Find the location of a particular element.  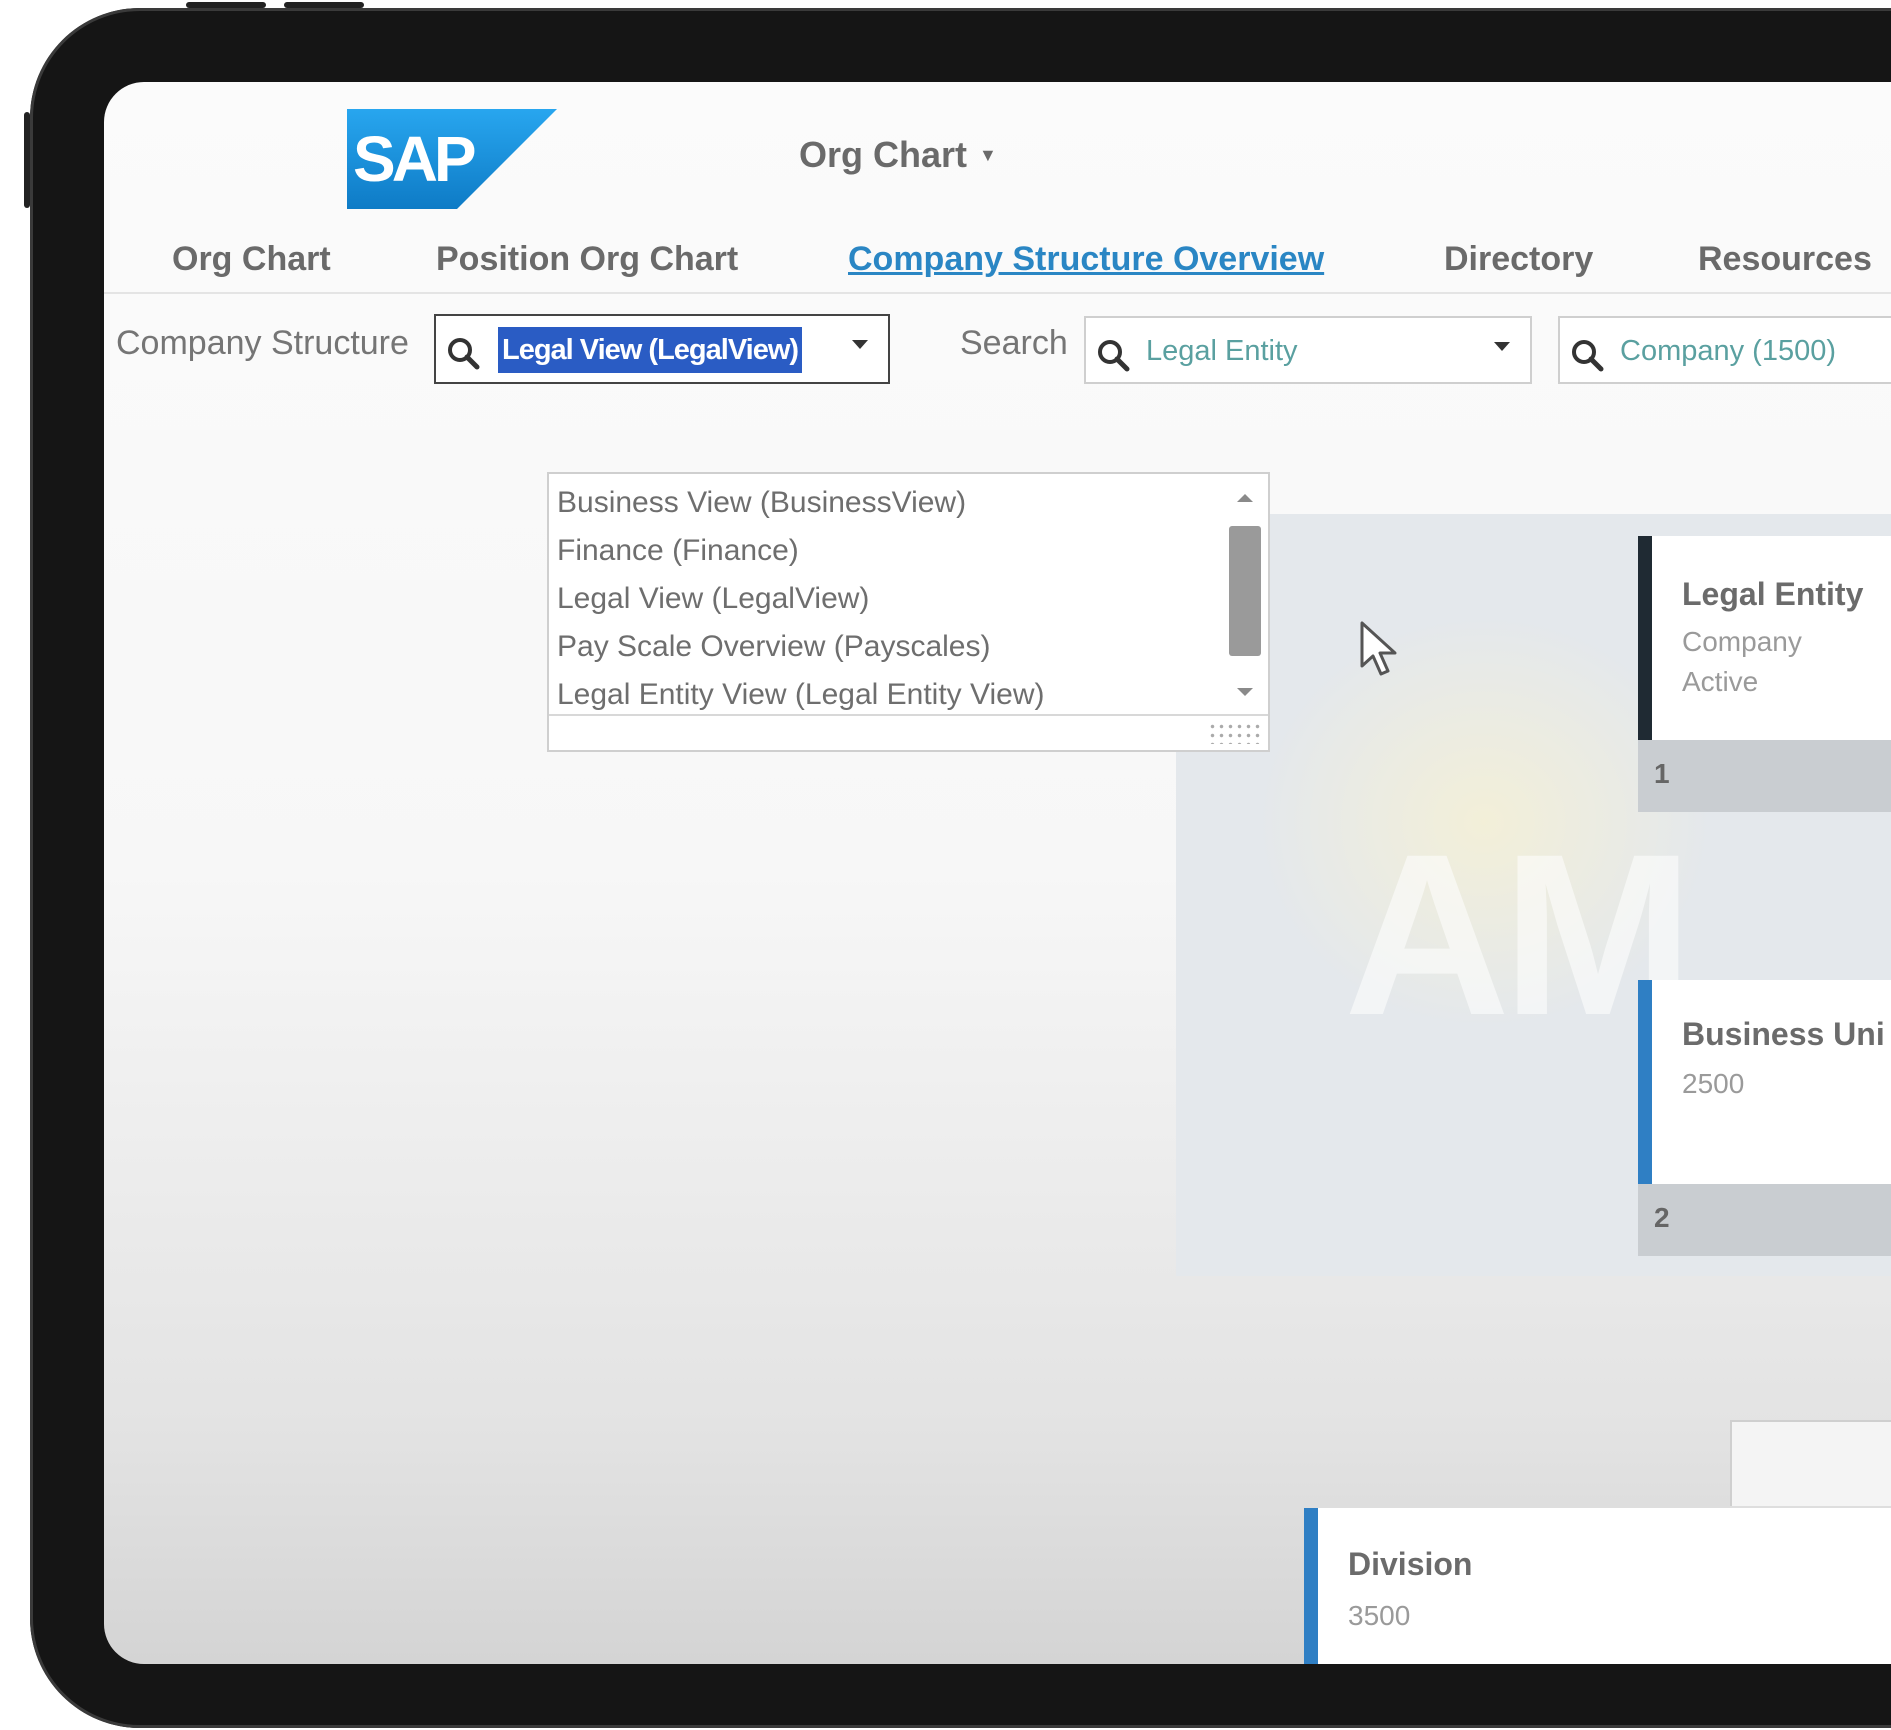

resize-grip-icon is located at coordinates (1235, 733).